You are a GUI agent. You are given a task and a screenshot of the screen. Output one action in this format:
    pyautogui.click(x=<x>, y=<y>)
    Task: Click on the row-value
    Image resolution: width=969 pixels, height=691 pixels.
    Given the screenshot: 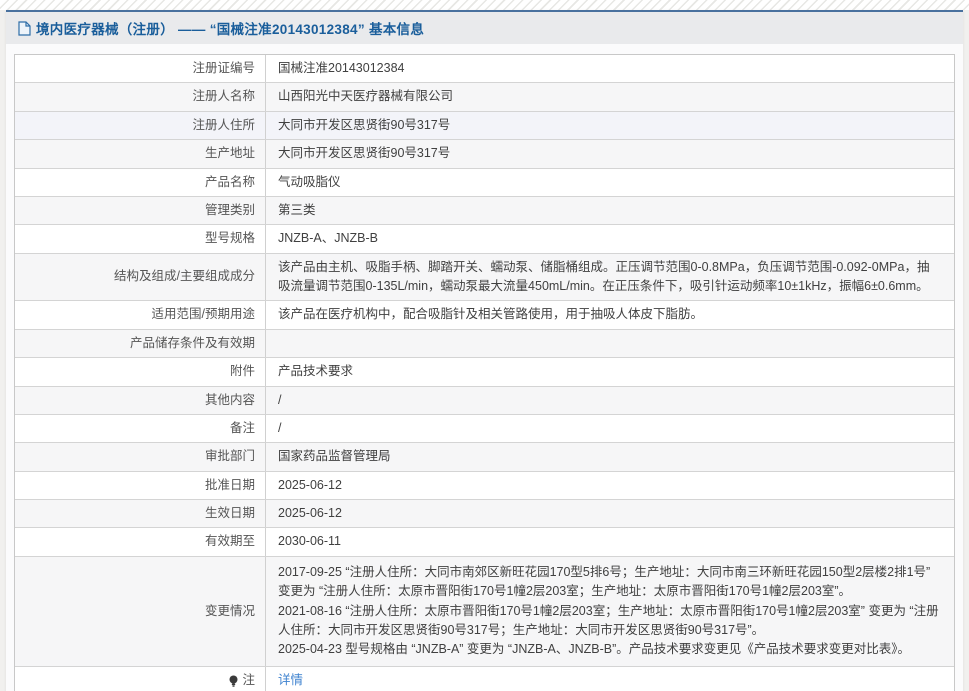 What is the action you would take?
    pyautogui.click(x=610, y=343)
    